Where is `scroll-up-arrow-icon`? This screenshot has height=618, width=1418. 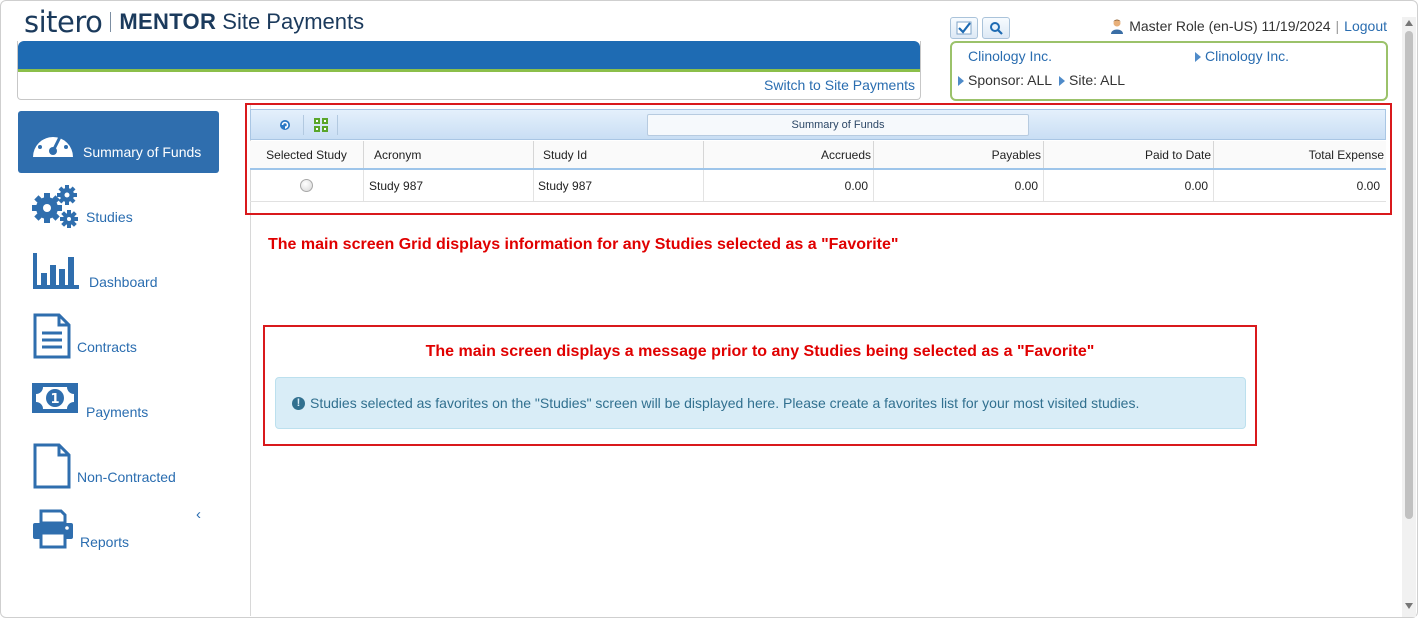 scroll-up-arrow-icon is located at coordinates (1409, 23).